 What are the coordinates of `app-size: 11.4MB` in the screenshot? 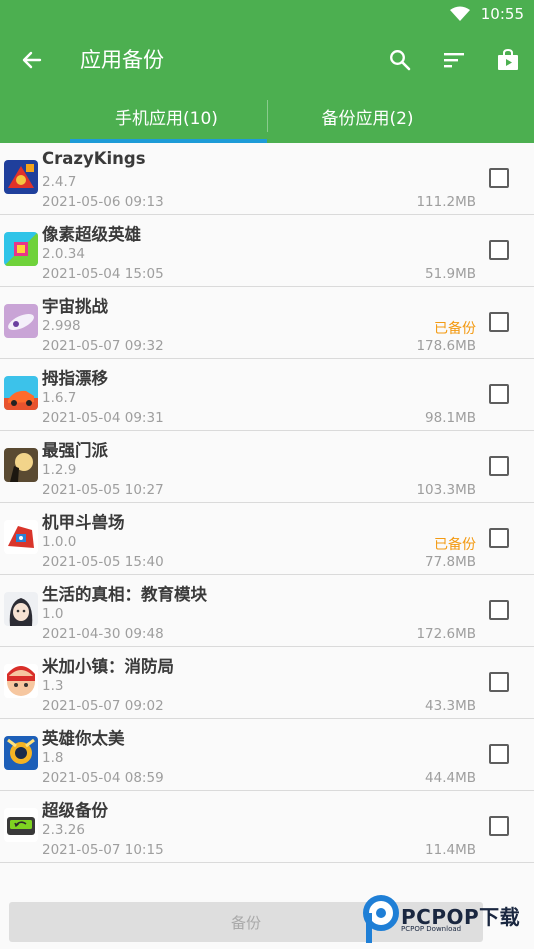 It's located at (450, 850).